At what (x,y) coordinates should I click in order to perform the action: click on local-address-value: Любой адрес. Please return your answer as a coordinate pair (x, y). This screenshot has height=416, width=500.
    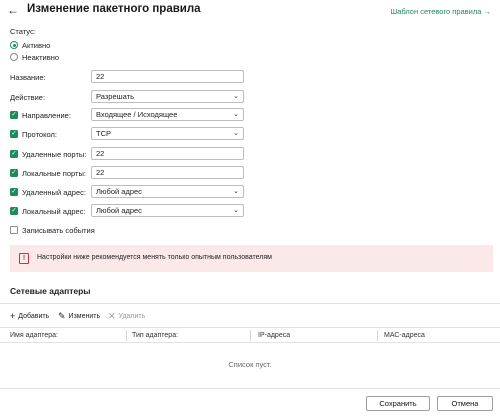
    Looking at the image, I should click on (119, 210).